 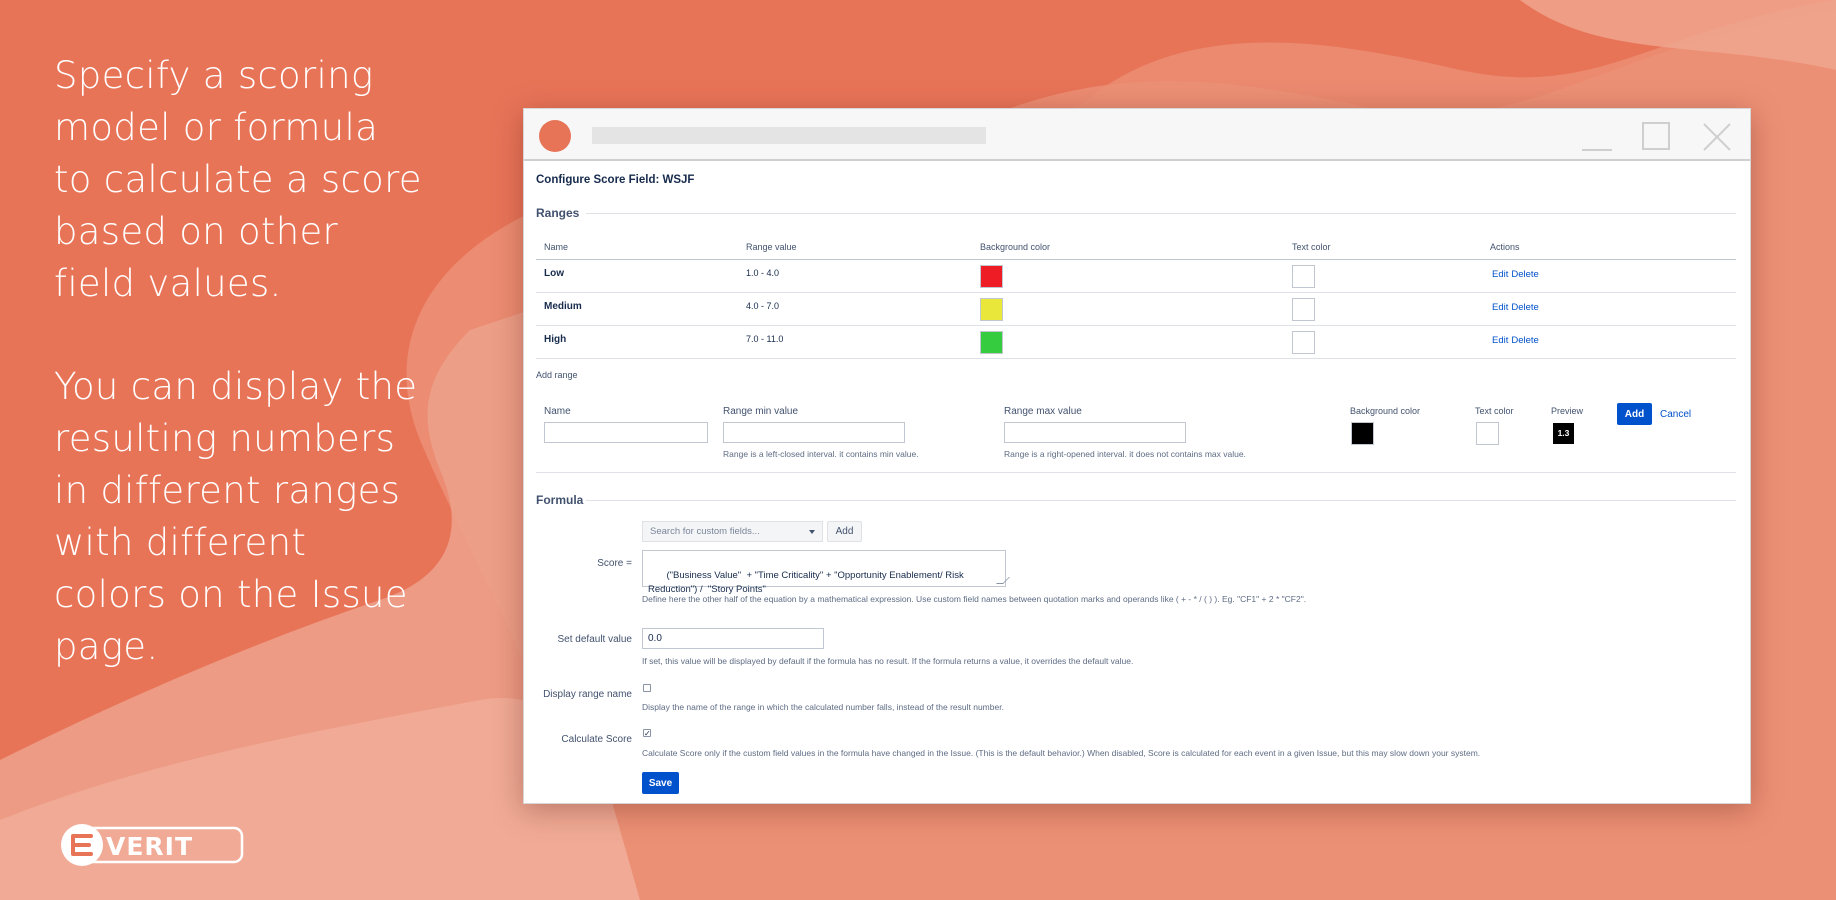 I want to click on default-value-label: Set default value, so click(x=595, y=639).